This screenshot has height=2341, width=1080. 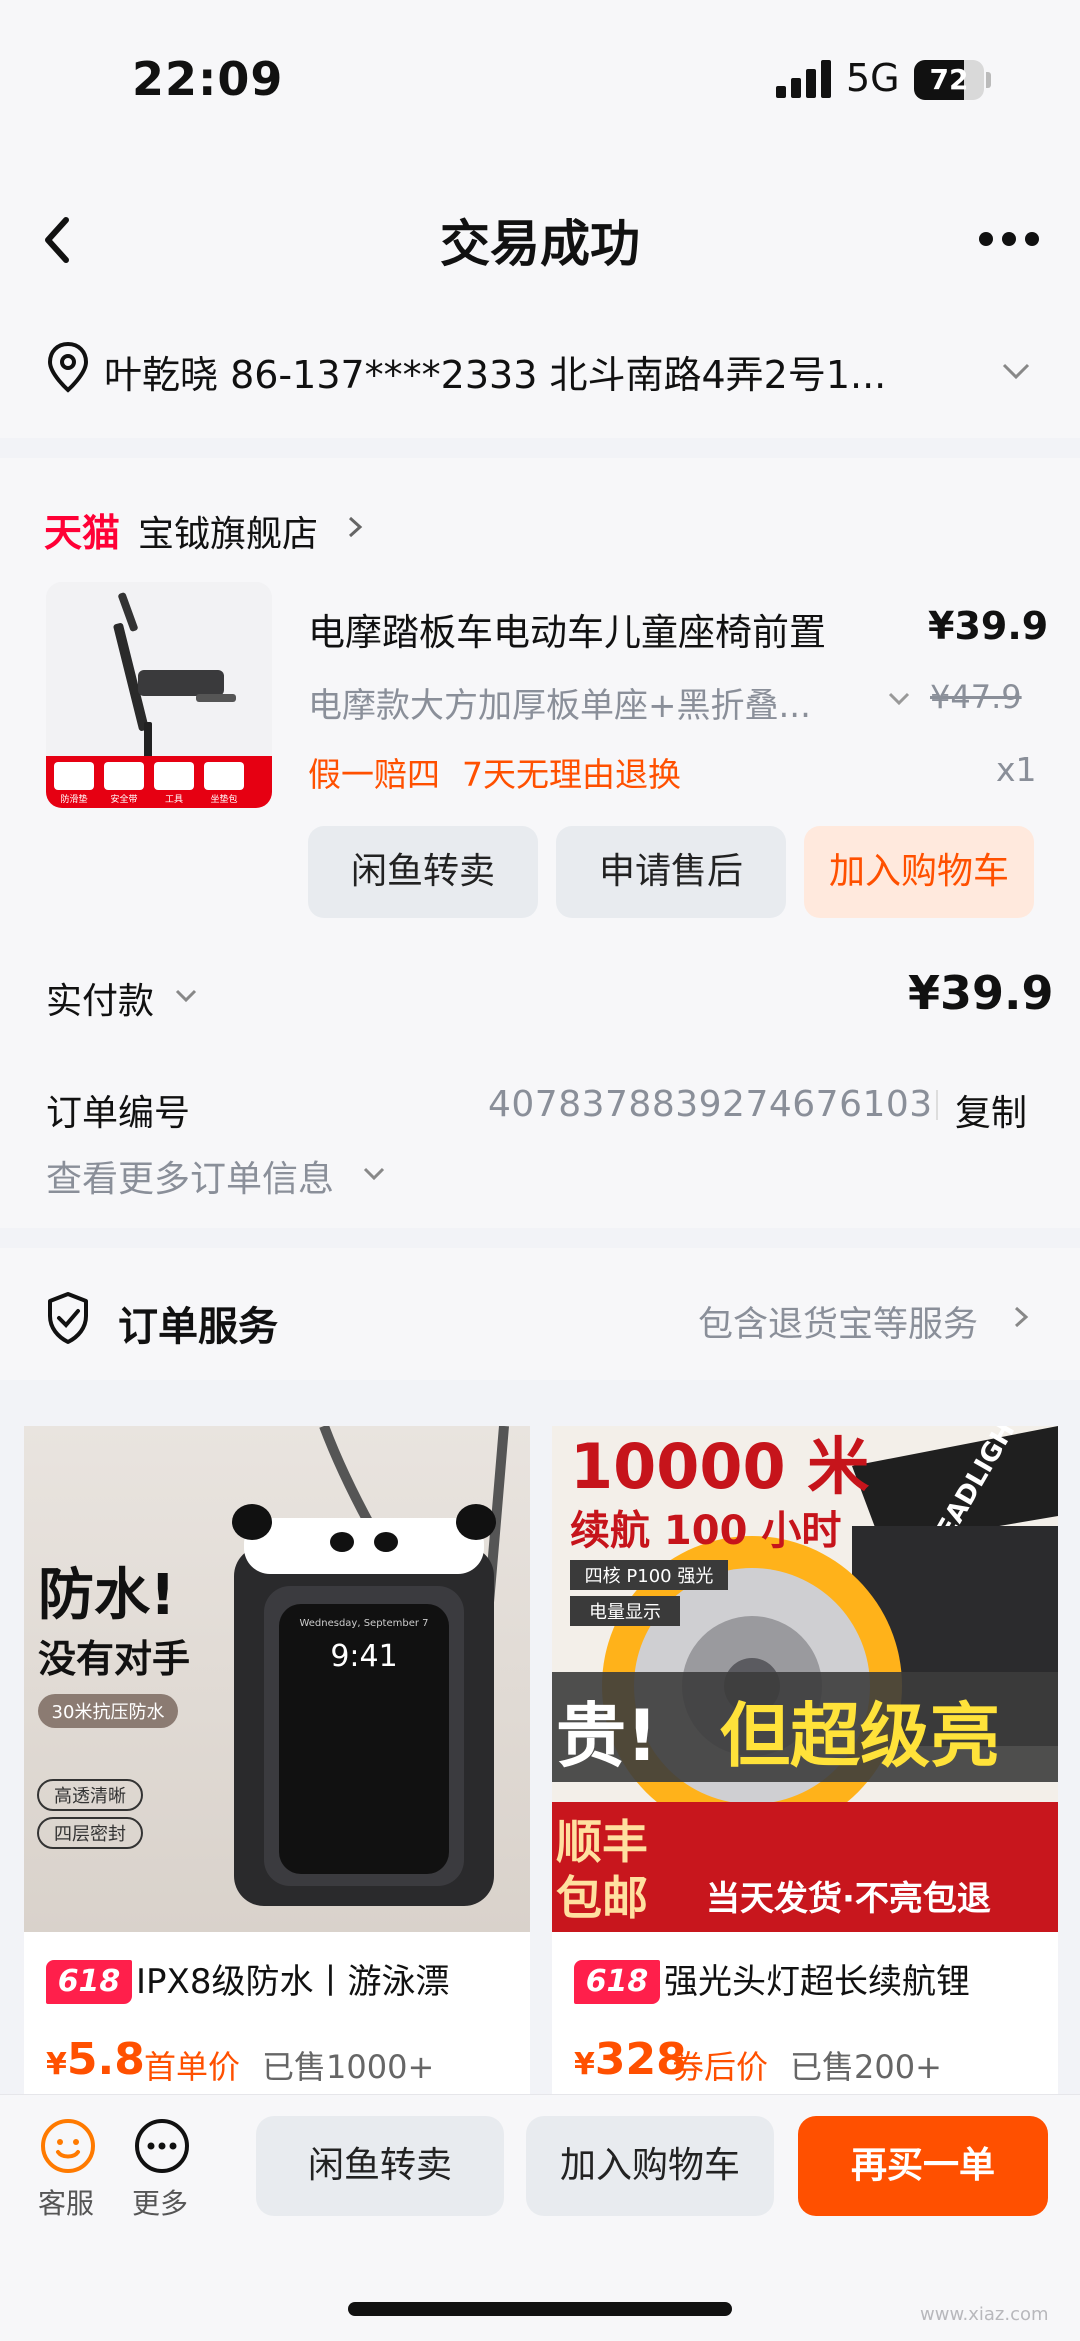 What do you see at coordinates (649, 1576) in the screenshot?
I see `rec-tag: 四核 P100 强光` at bounding box center [649, 1576].